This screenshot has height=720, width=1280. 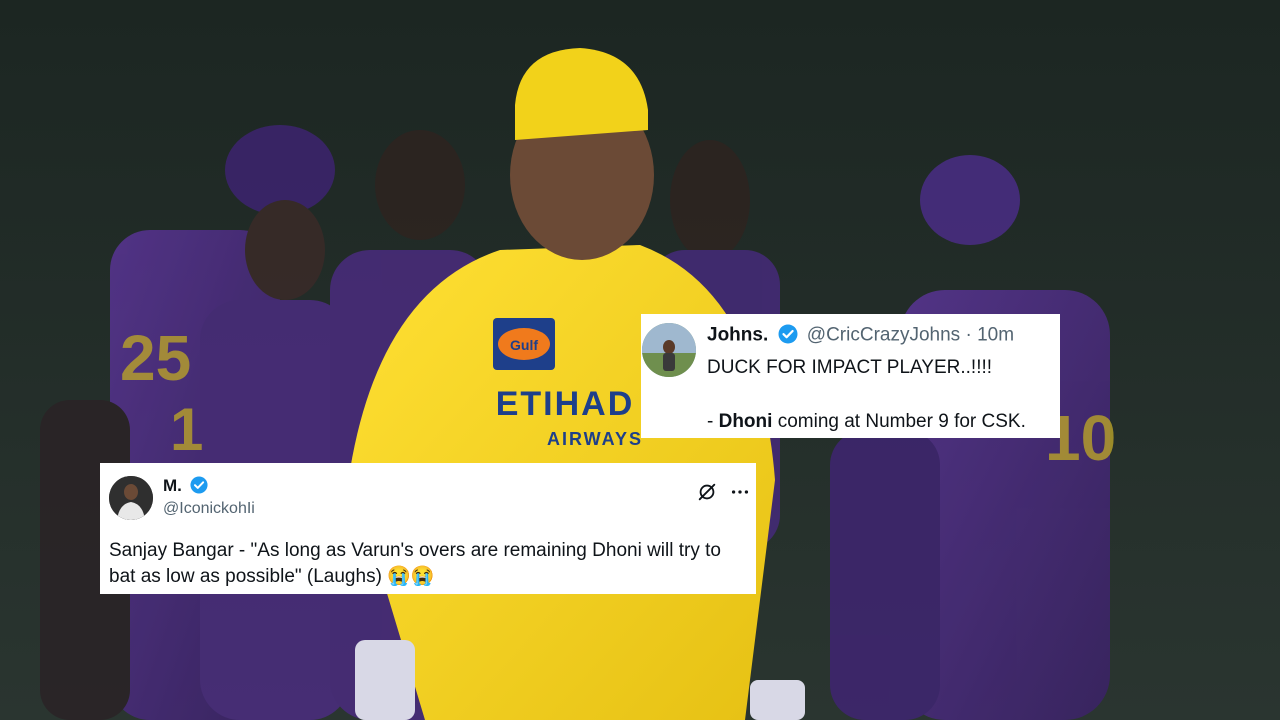 I want to click on tweet-header: M., so click(x=185, y=486).